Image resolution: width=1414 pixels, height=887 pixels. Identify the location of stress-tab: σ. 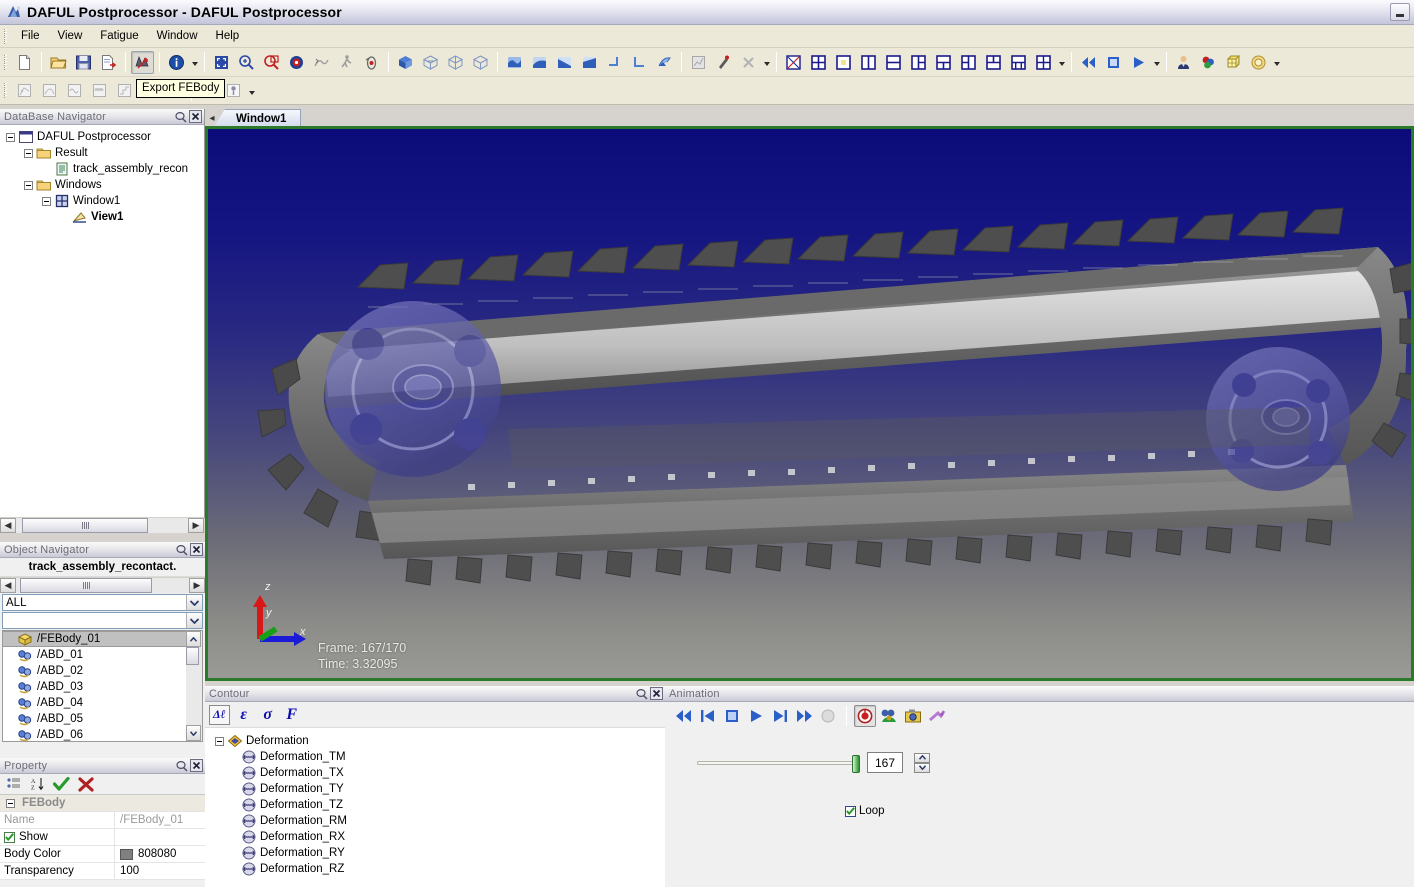
(268, 715).